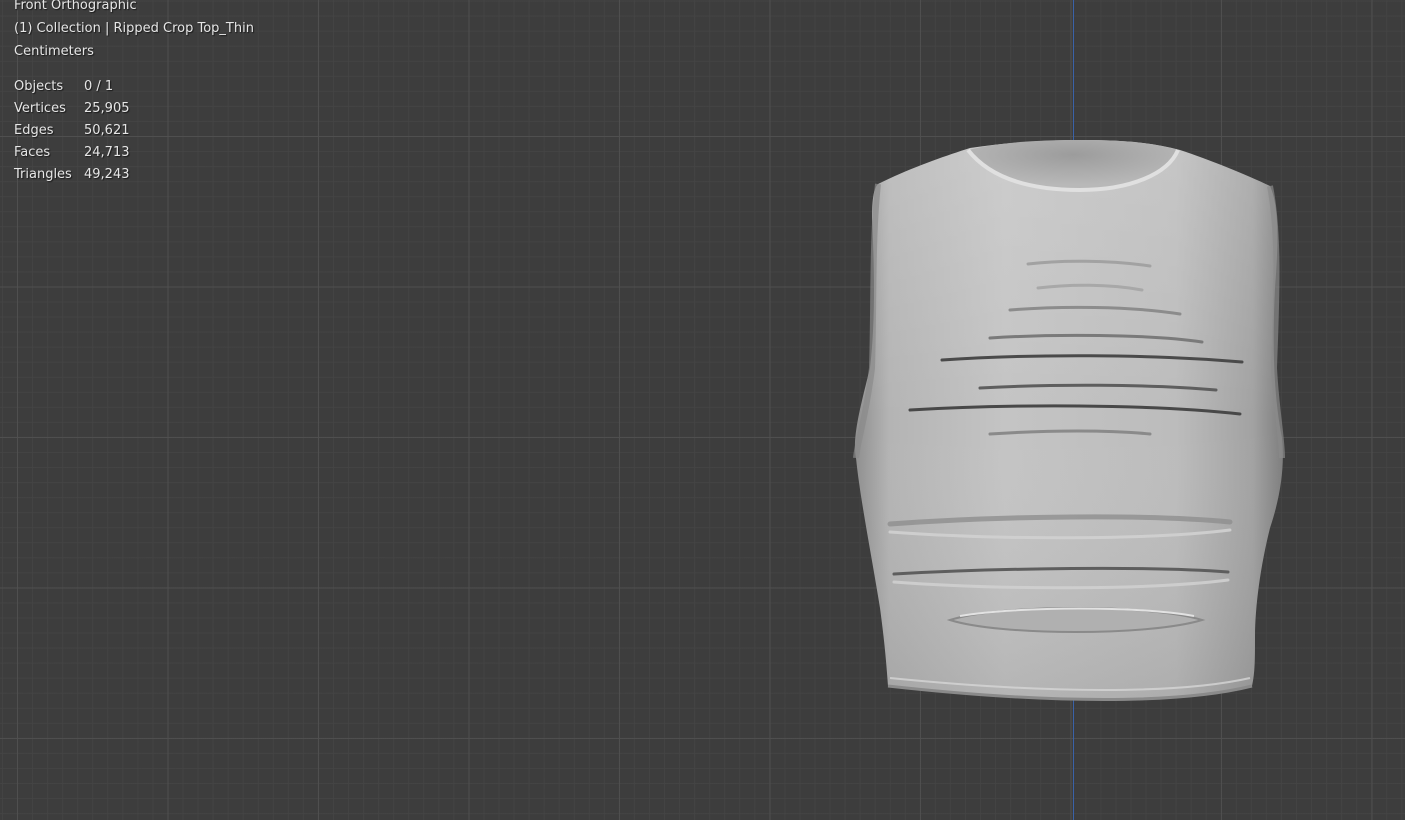  What do you see at coordinates (107, 174) in the screenshot?
I see `stat-triangles-value: 49,243` at bounding box center [107, 174].